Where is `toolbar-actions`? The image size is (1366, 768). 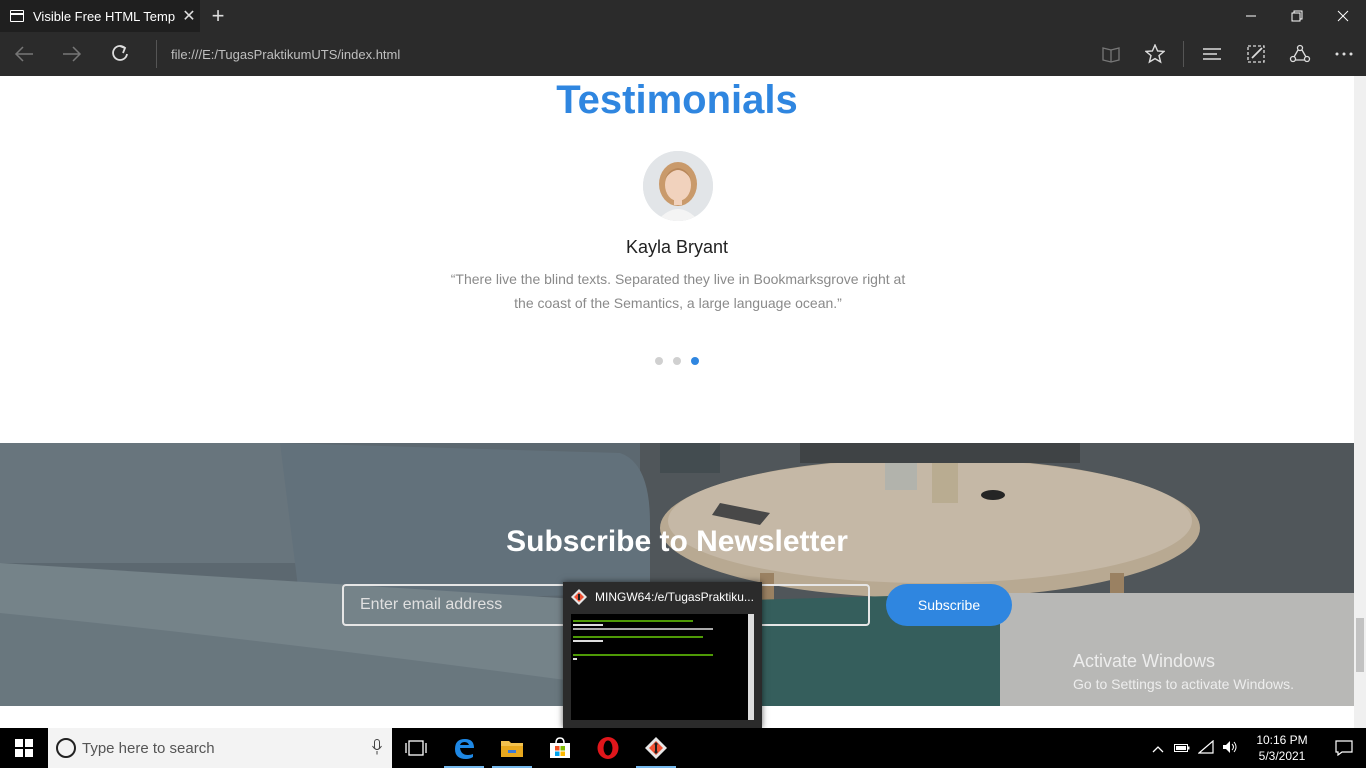
toolbar-actions is located at coordinates (1227, 54).